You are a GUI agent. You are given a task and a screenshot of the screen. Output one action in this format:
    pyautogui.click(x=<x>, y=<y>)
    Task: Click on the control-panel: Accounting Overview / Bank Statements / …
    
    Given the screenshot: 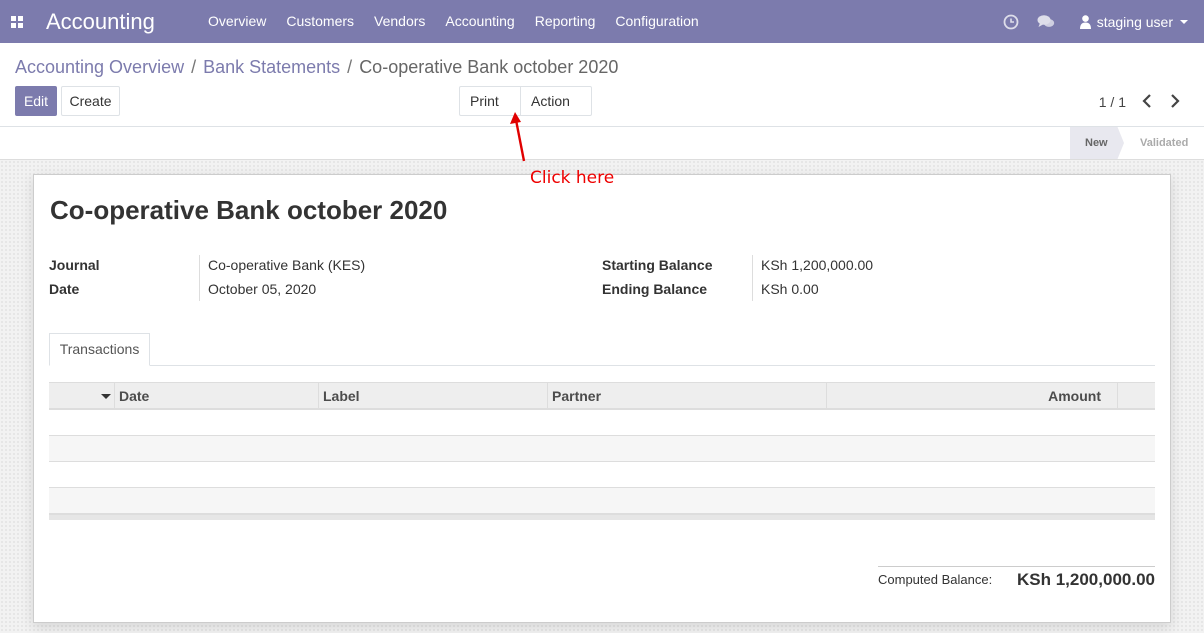 What is the action you would take?
    pyautogui.click(x=602, y=88)
    